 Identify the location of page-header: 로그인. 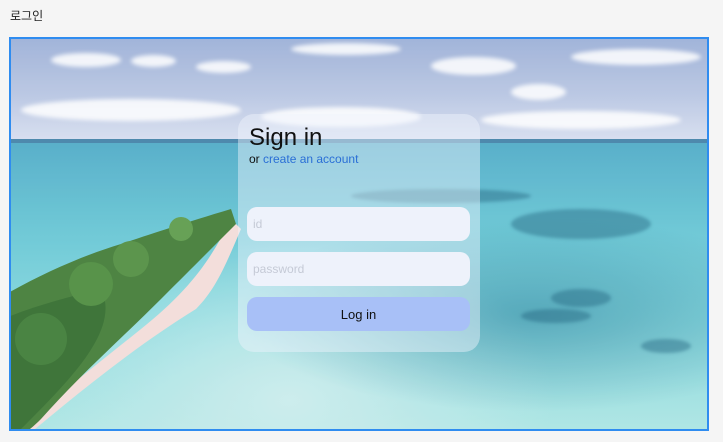
(27, 16).